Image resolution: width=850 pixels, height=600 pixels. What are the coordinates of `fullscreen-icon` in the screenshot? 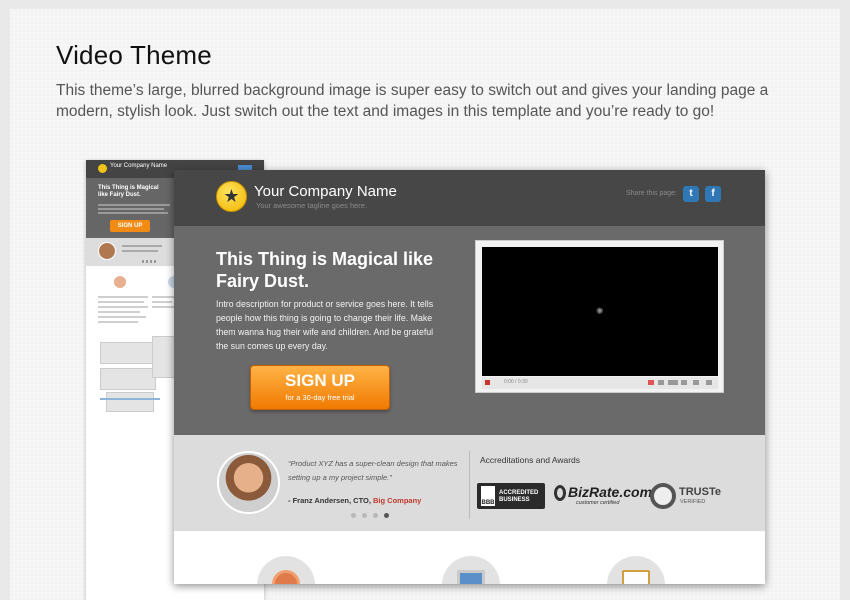 It's located at (709, 382).